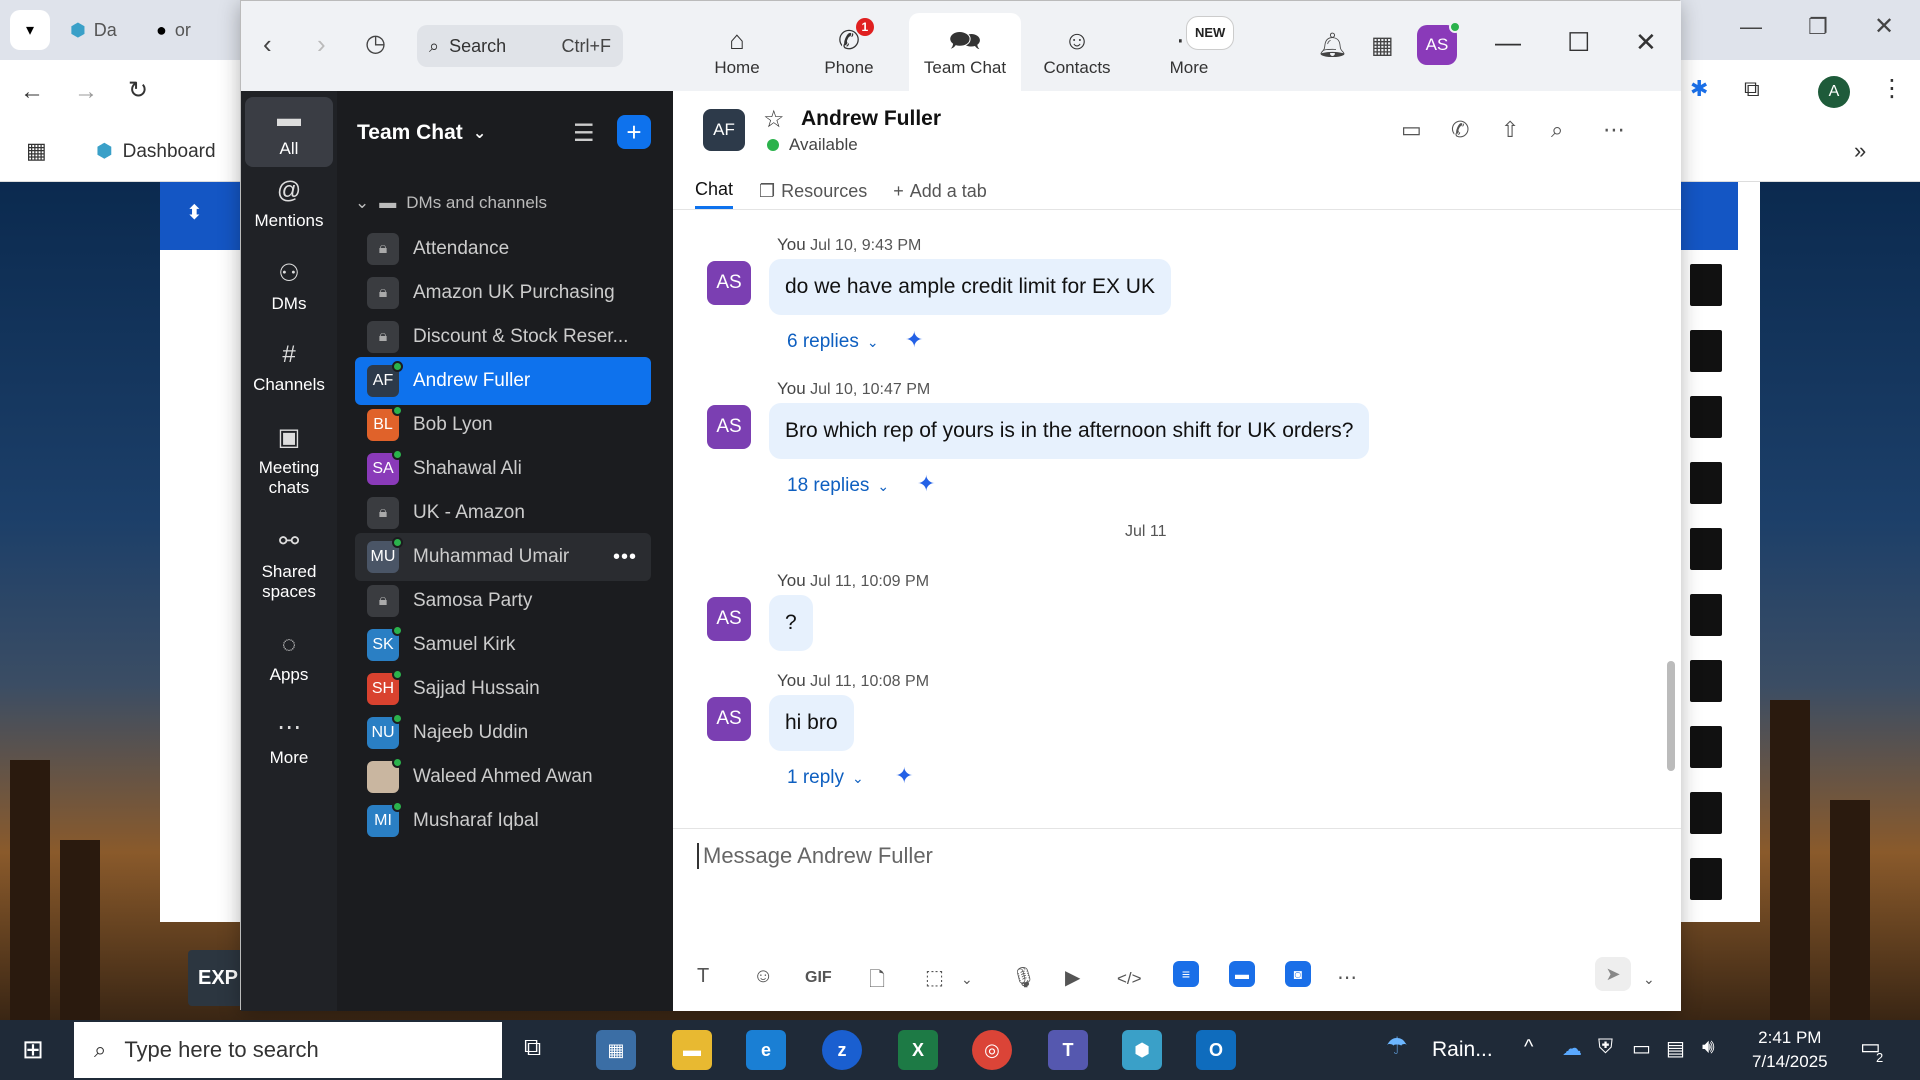 Image resolution: width=1920 pixels, height=1080 pixels. What do you see at coordinates (714, 191) in the screenshot?
I see `tab-chat: Chat` at bounding box center [714, 191].